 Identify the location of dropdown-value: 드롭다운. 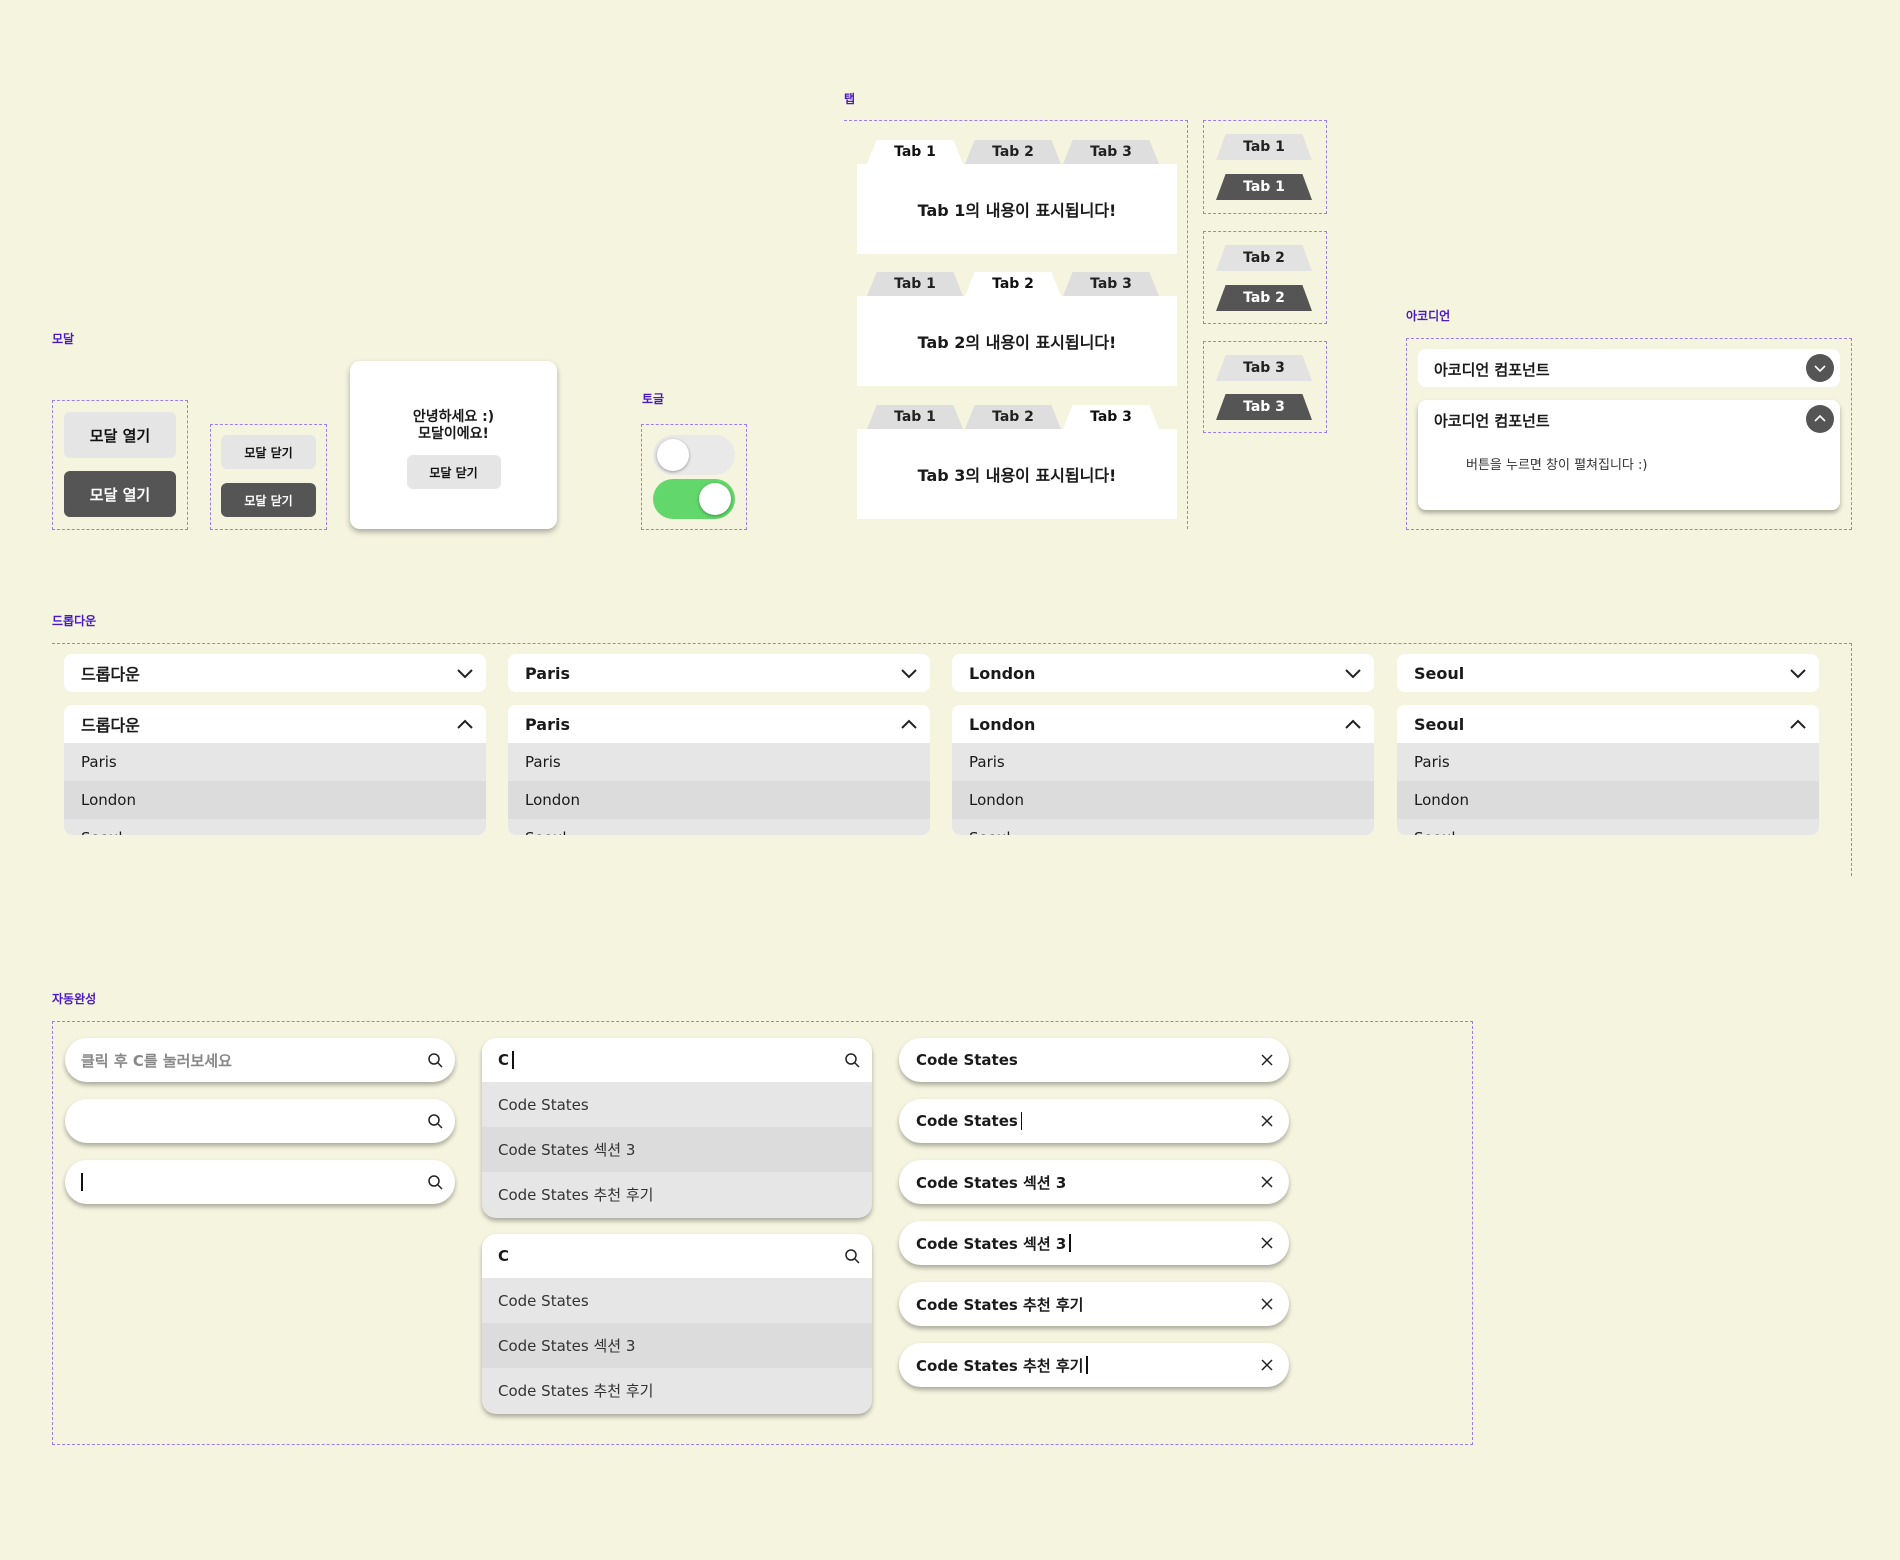
(110, 674).